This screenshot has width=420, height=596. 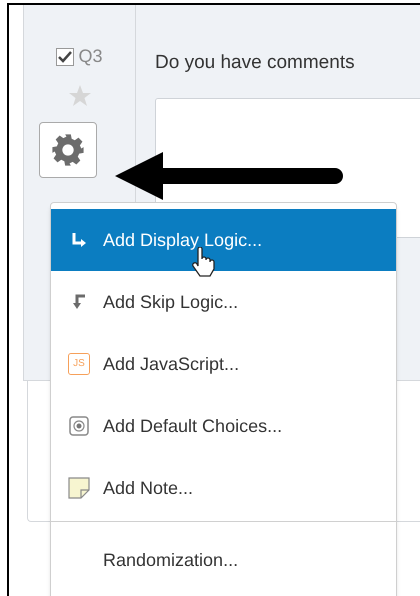 I want to click on check-icon, so click(x=65, y=56).